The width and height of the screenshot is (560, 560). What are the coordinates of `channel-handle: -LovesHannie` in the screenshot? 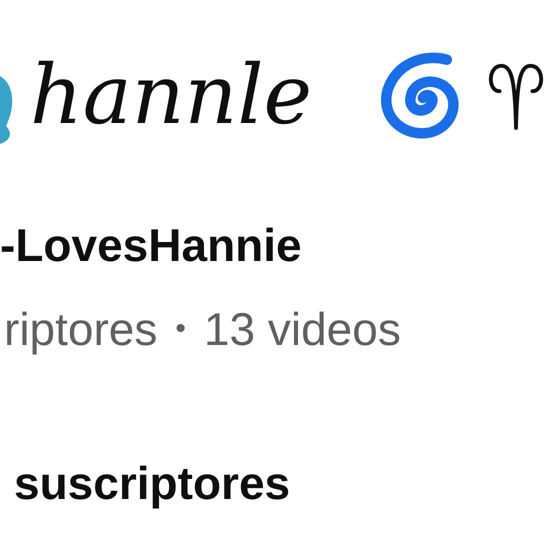 It's located at (151, 245).